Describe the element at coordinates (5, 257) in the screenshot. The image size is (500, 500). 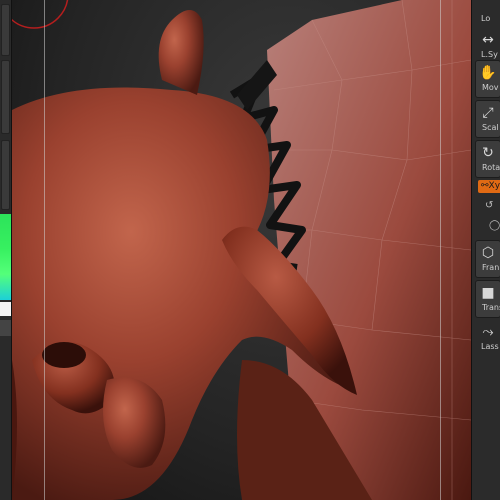
I see `color-picker-swatch` at that location.